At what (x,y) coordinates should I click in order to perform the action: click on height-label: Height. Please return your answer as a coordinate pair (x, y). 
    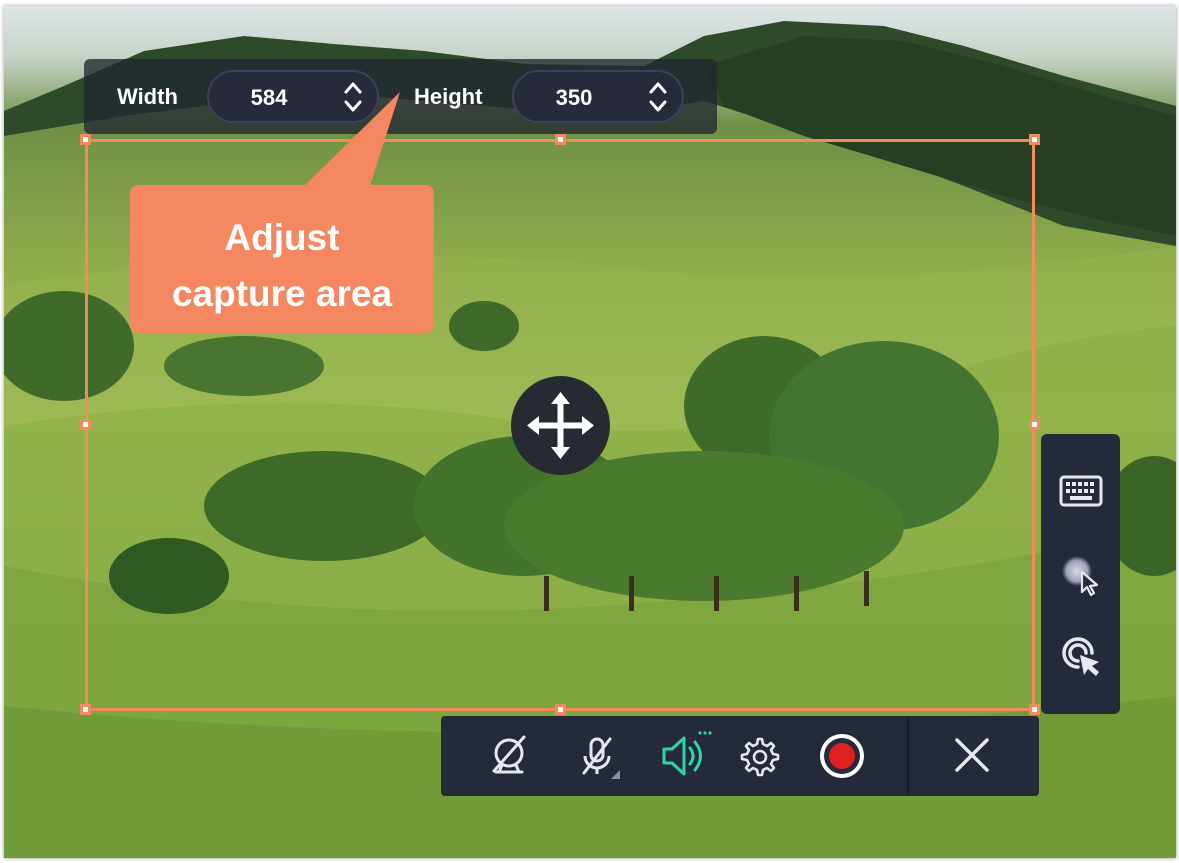
    Looking at the image, I should click on (448, 96).